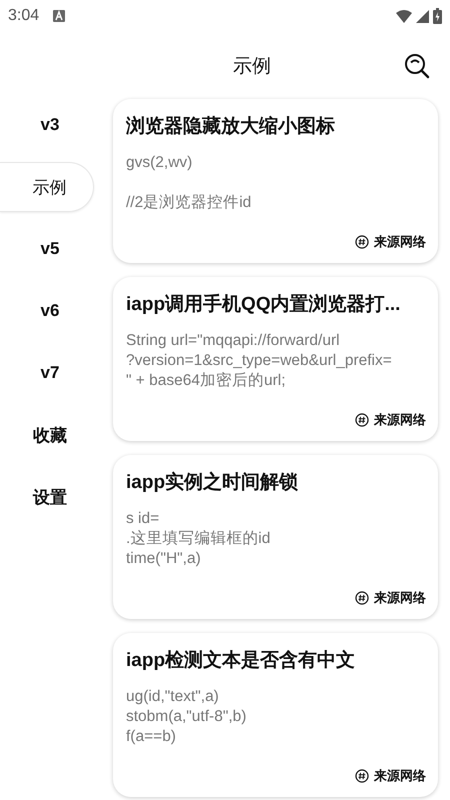 This screenshot has width=450, height=800. What do you see at coordinates (231, 126) in the screenshot?
I see `card-title: 浏览器隐藏放大缩小图标` at bounding box center [231, 126].